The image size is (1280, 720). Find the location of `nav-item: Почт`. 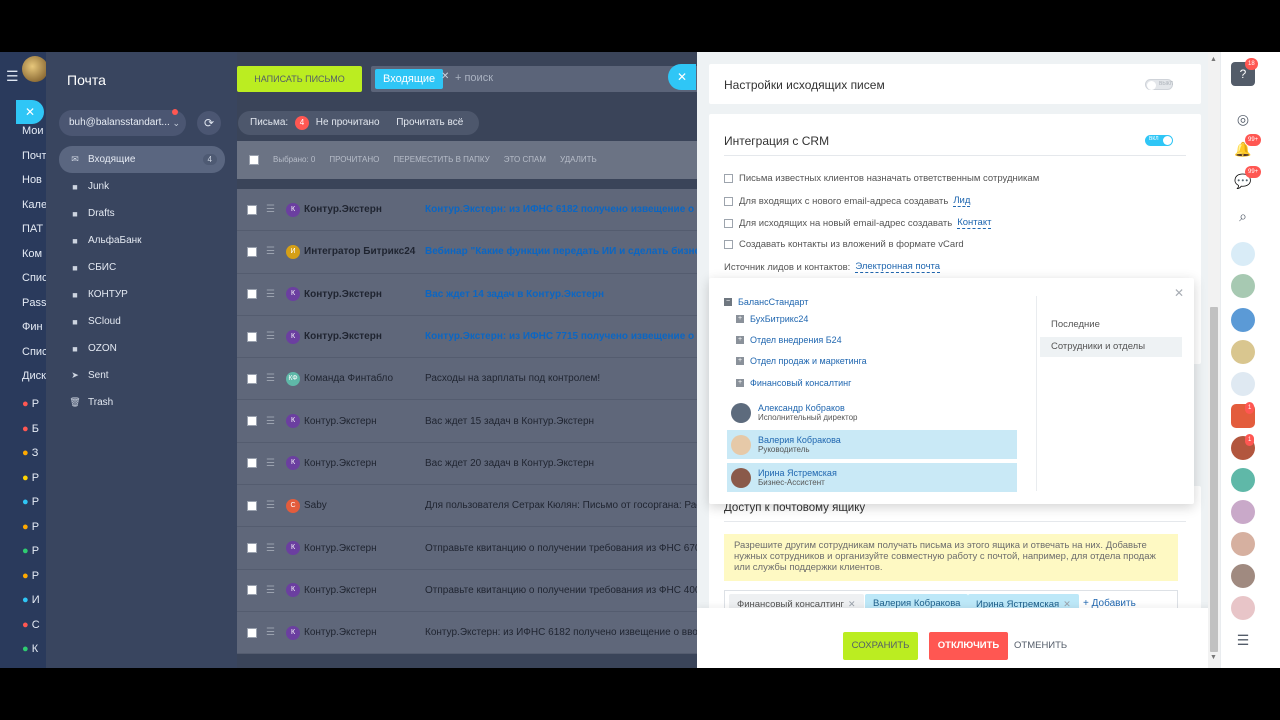

nav-item: Почт is located at coordinates (34, 156).